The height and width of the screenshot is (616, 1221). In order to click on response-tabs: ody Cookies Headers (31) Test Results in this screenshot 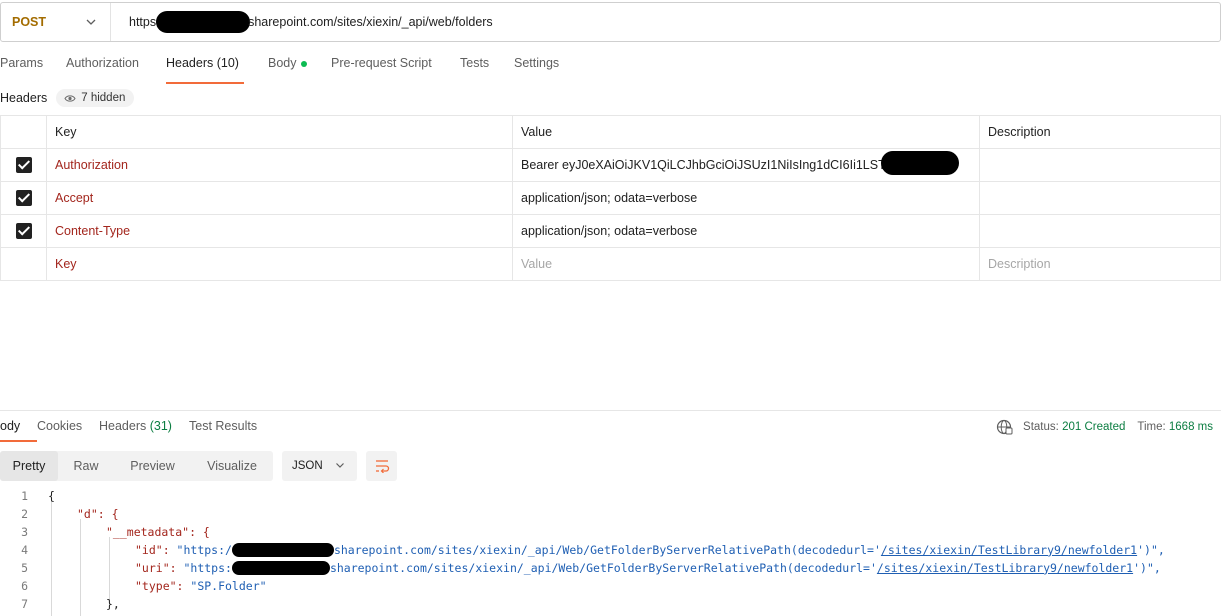, I will do `click(139, 430)`.